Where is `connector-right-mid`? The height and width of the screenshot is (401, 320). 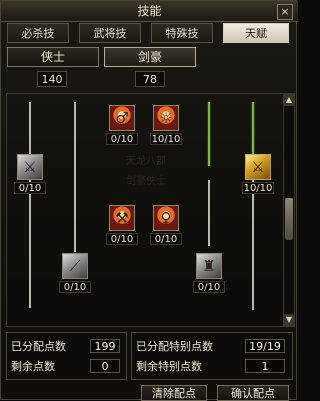
connector-right-mid is located at coordinates (209, 213).